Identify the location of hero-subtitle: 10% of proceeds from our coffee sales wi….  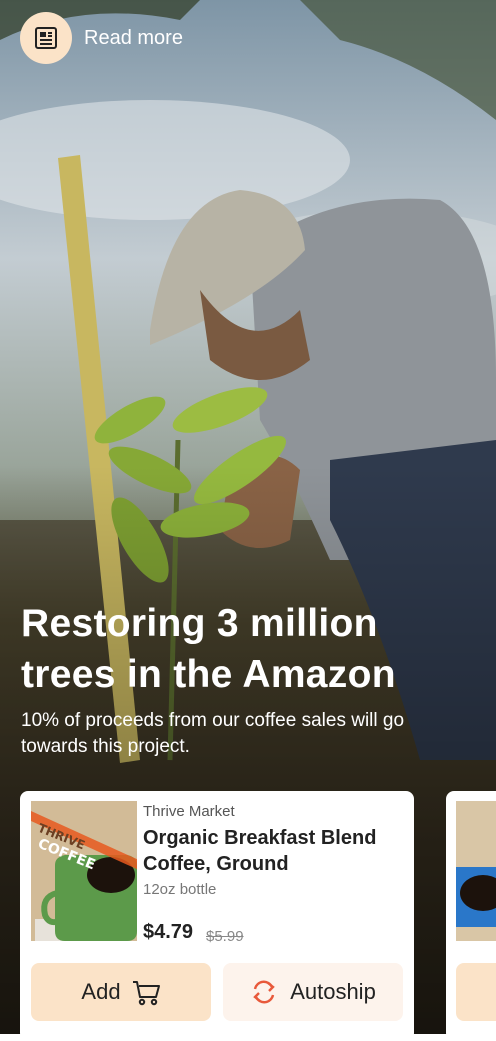
(213, 733).